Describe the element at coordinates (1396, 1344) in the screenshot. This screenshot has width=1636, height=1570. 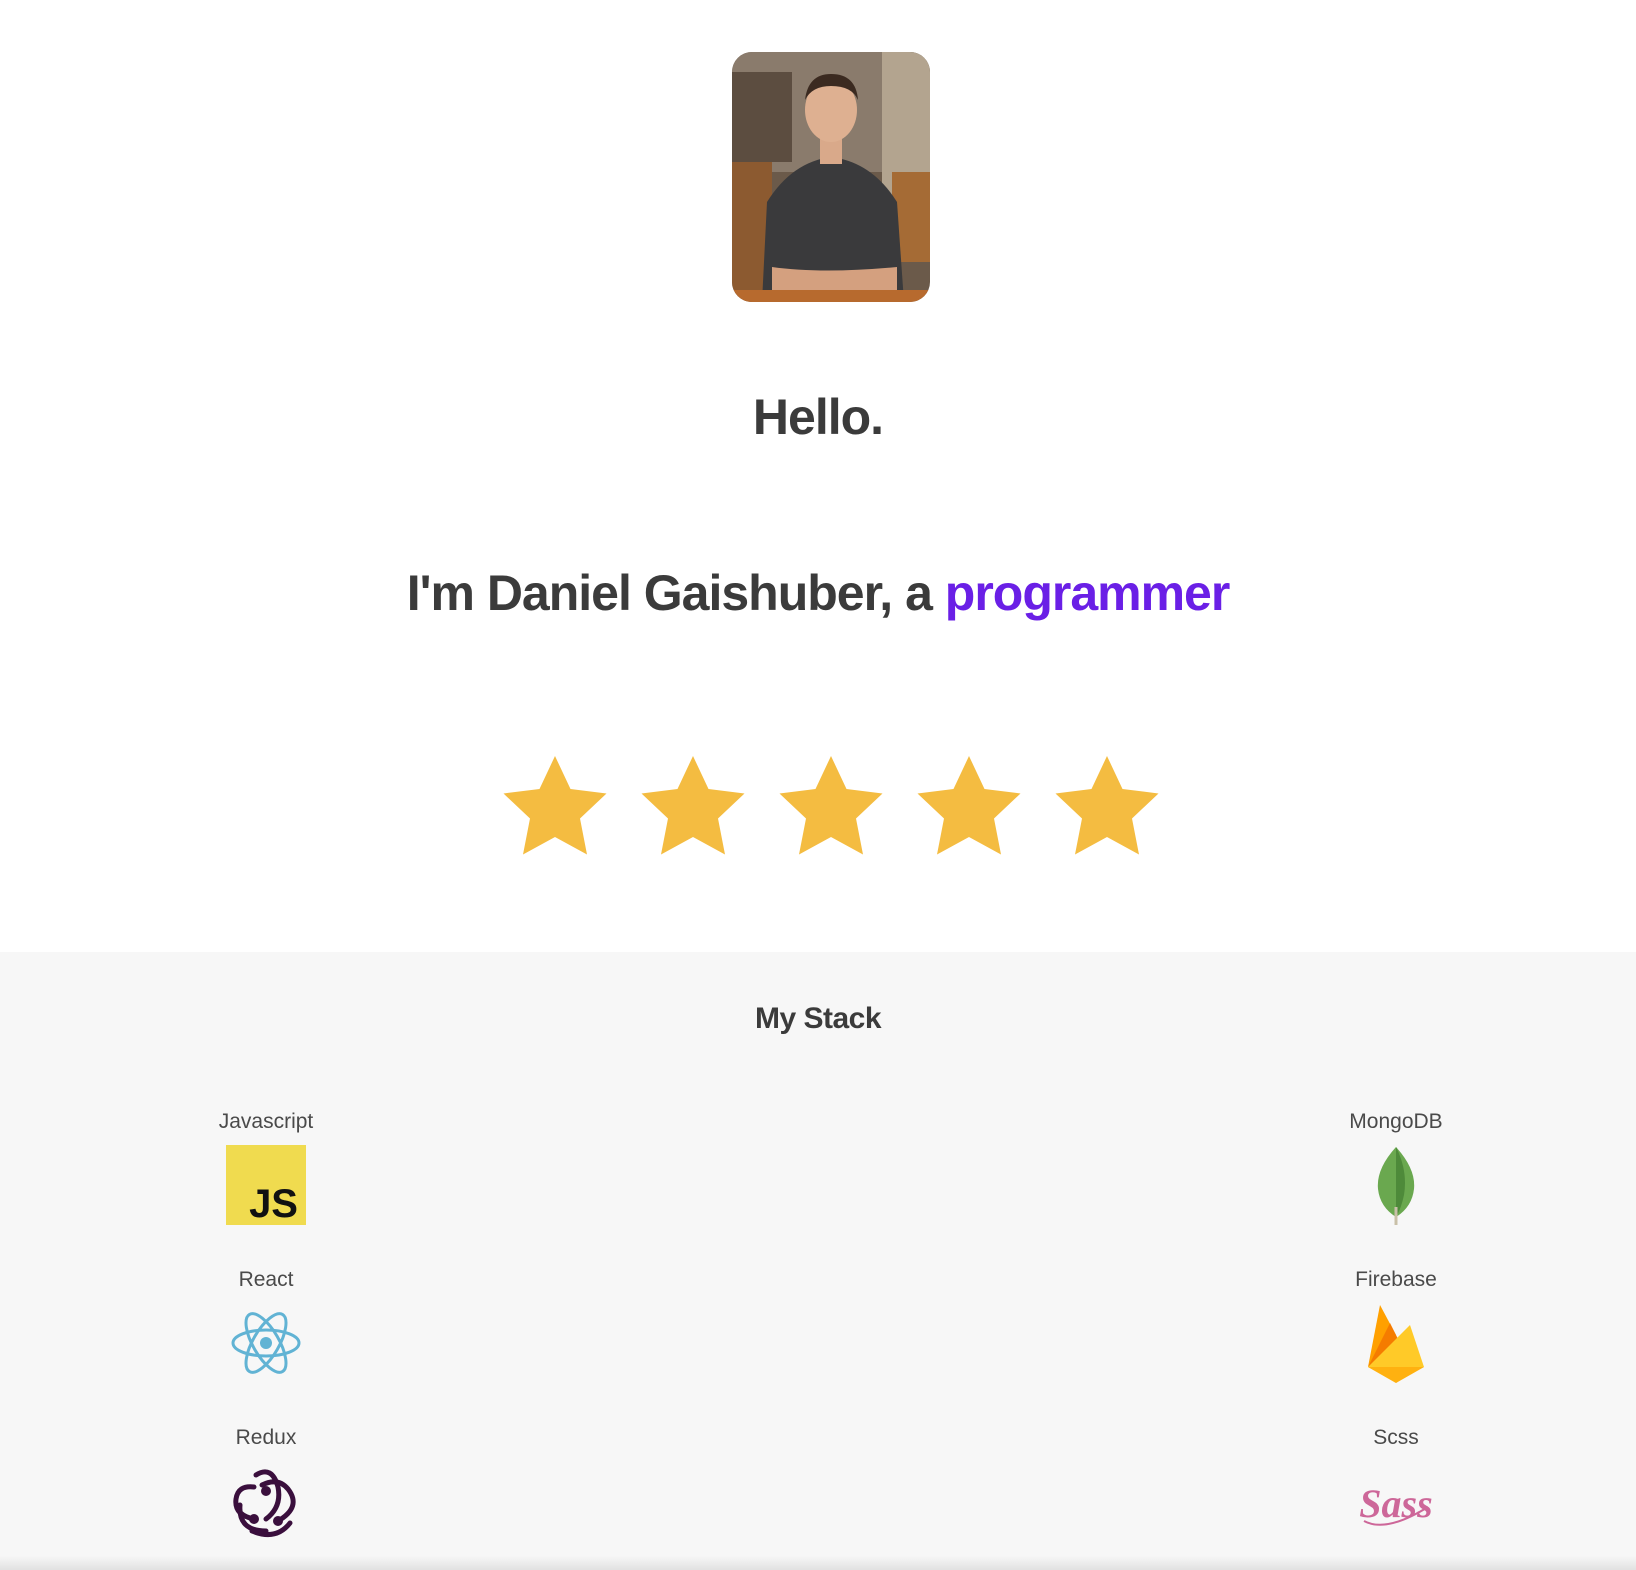
I see `firebase-logo-icon` at that location.